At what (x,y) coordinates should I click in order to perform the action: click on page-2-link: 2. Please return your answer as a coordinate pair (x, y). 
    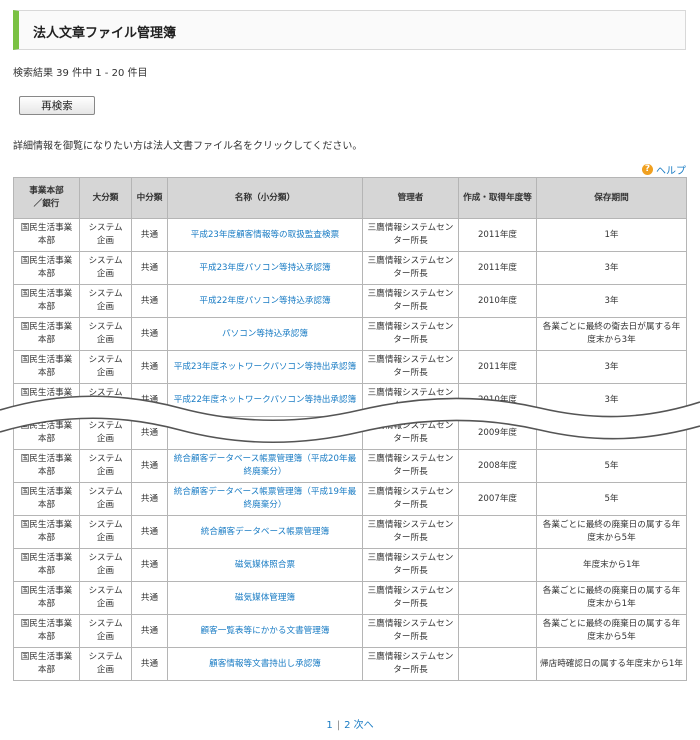
    Looking at the image, I should click on (347, 725).